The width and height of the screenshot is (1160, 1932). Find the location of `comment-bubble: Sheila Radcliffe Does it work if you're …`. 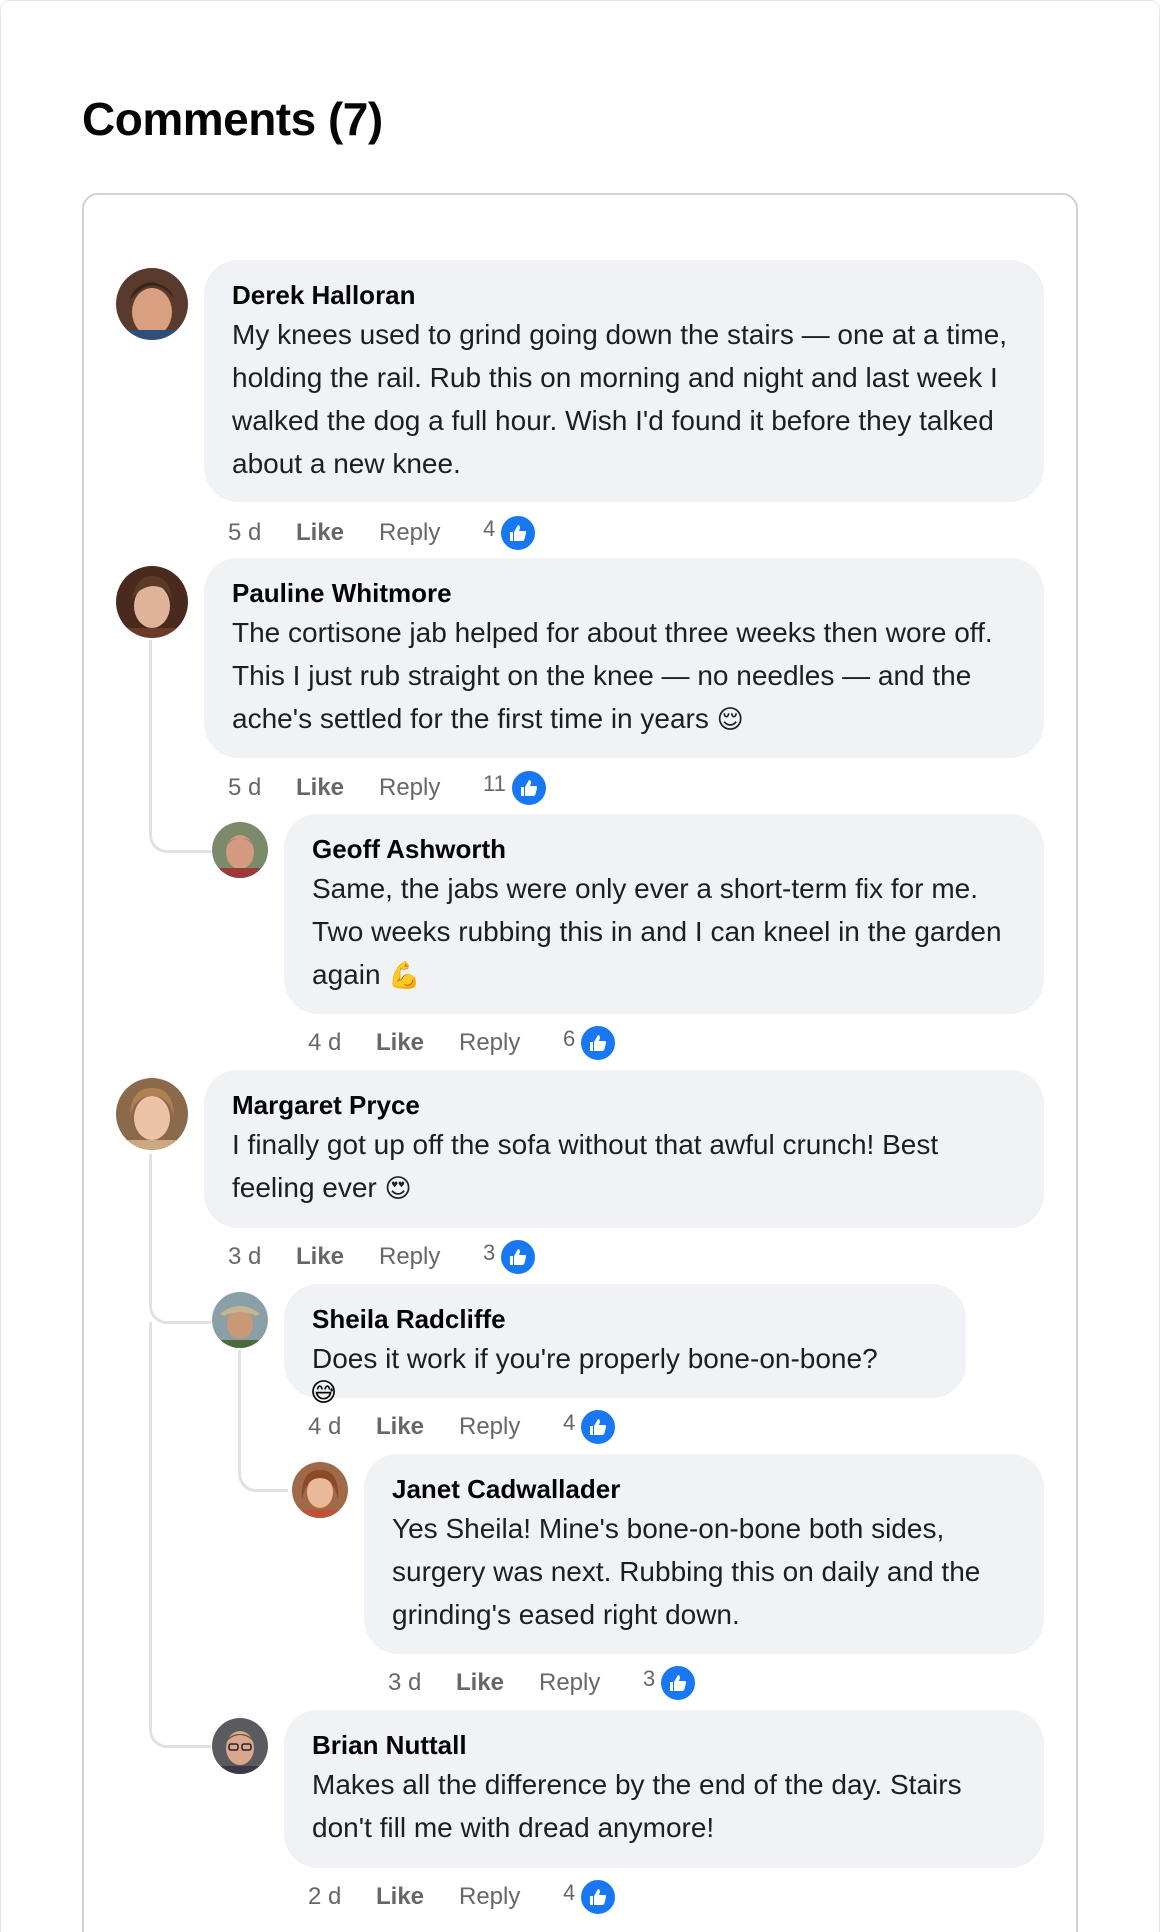

comment-bubble: Sheila Radcliffe Does it work if you're … is located at coordinates (625, 1341).